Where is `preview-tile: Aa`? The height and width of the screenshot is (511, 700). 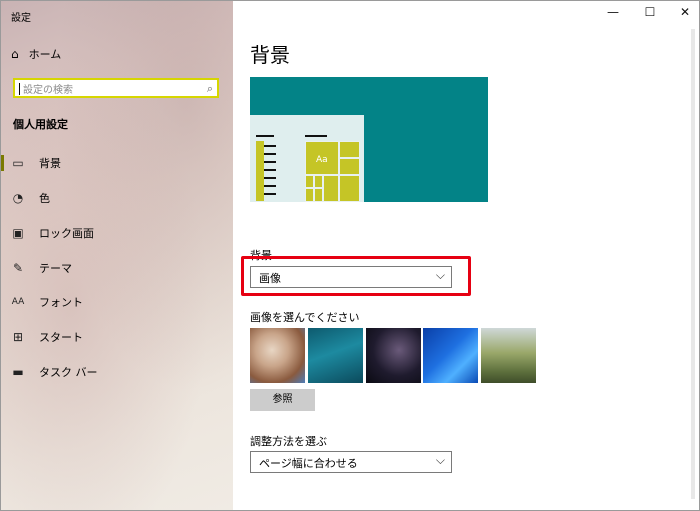 preview-tile: Aa is located at coordinates (322, 158).